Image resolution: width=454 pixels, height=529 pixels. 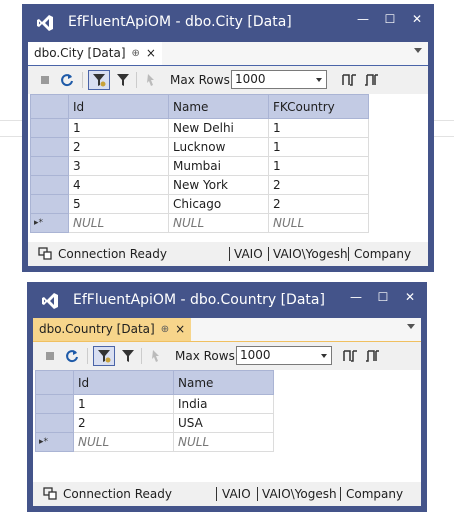 I want to click on connection-status: Connection Ready, so click(x=112, y=254).